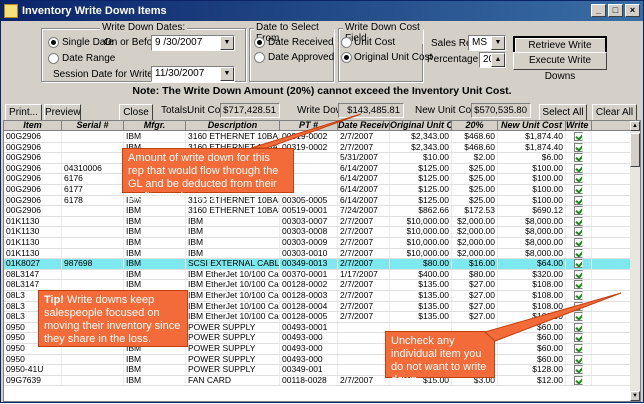 The image size is (644, 404). I want to click on original-unit-cost-radio, so click(346, 57).